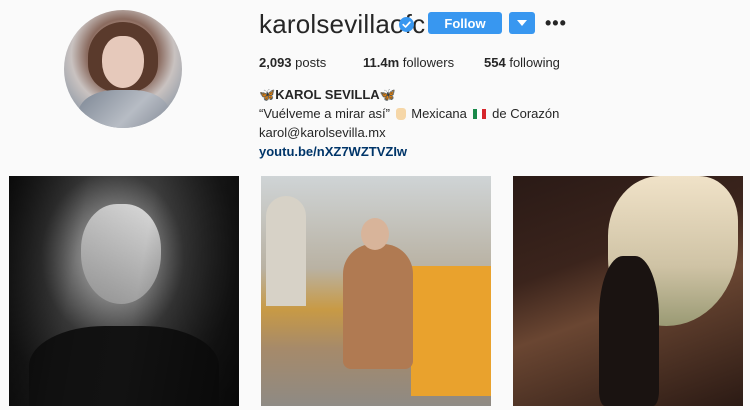 This screenshot has height=410, width=750. What do you see at coordinates (629, 331) in the screenshot?
I see `photo-figure` at bounding box center [629, 331].